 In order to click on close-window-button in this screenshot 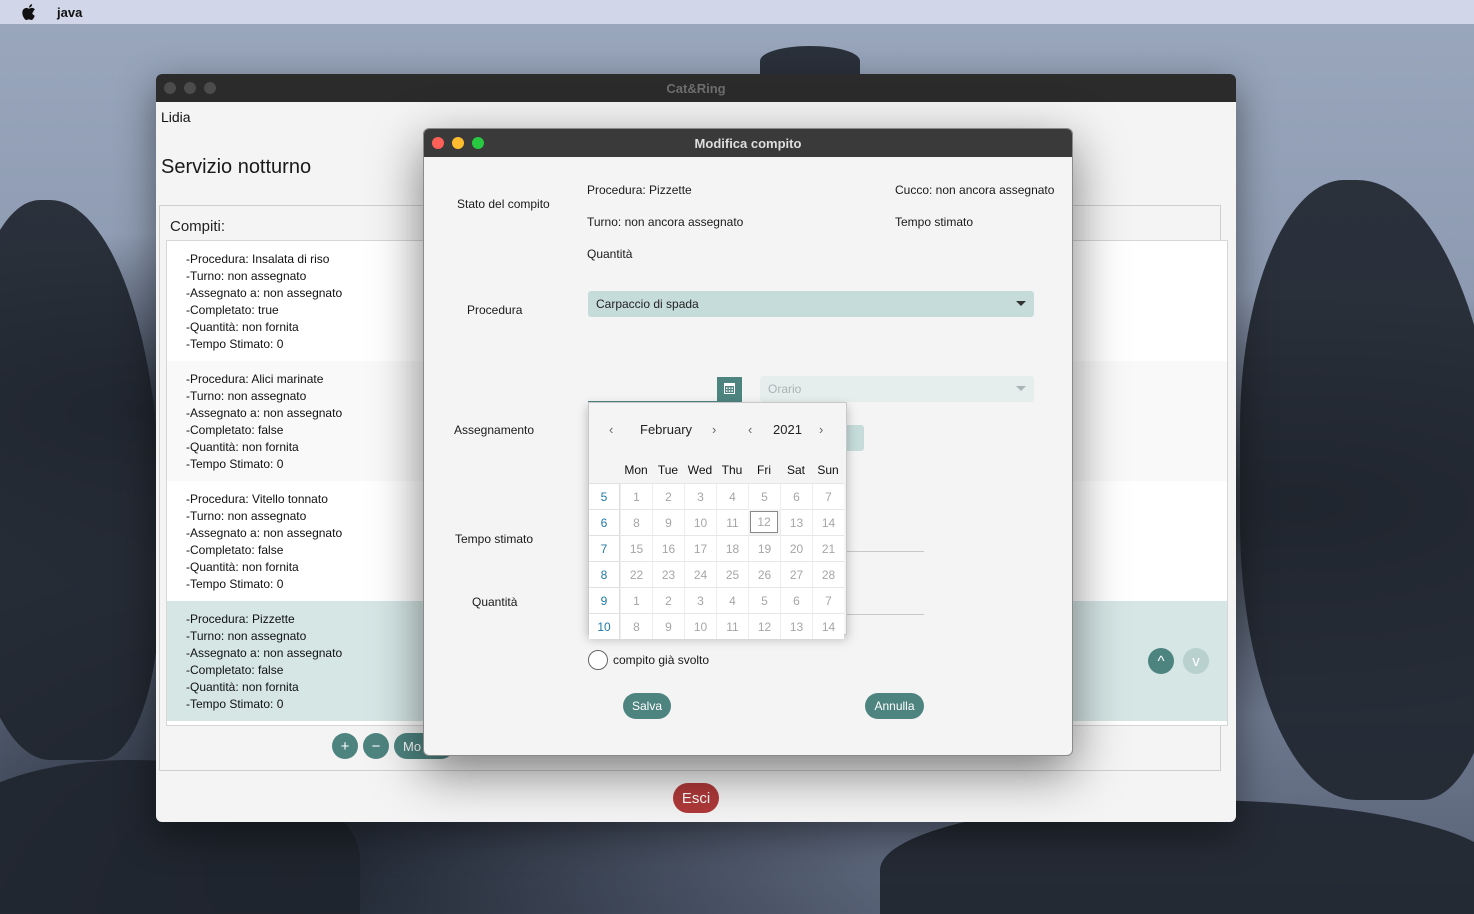, I will do `click(170, 88)`.